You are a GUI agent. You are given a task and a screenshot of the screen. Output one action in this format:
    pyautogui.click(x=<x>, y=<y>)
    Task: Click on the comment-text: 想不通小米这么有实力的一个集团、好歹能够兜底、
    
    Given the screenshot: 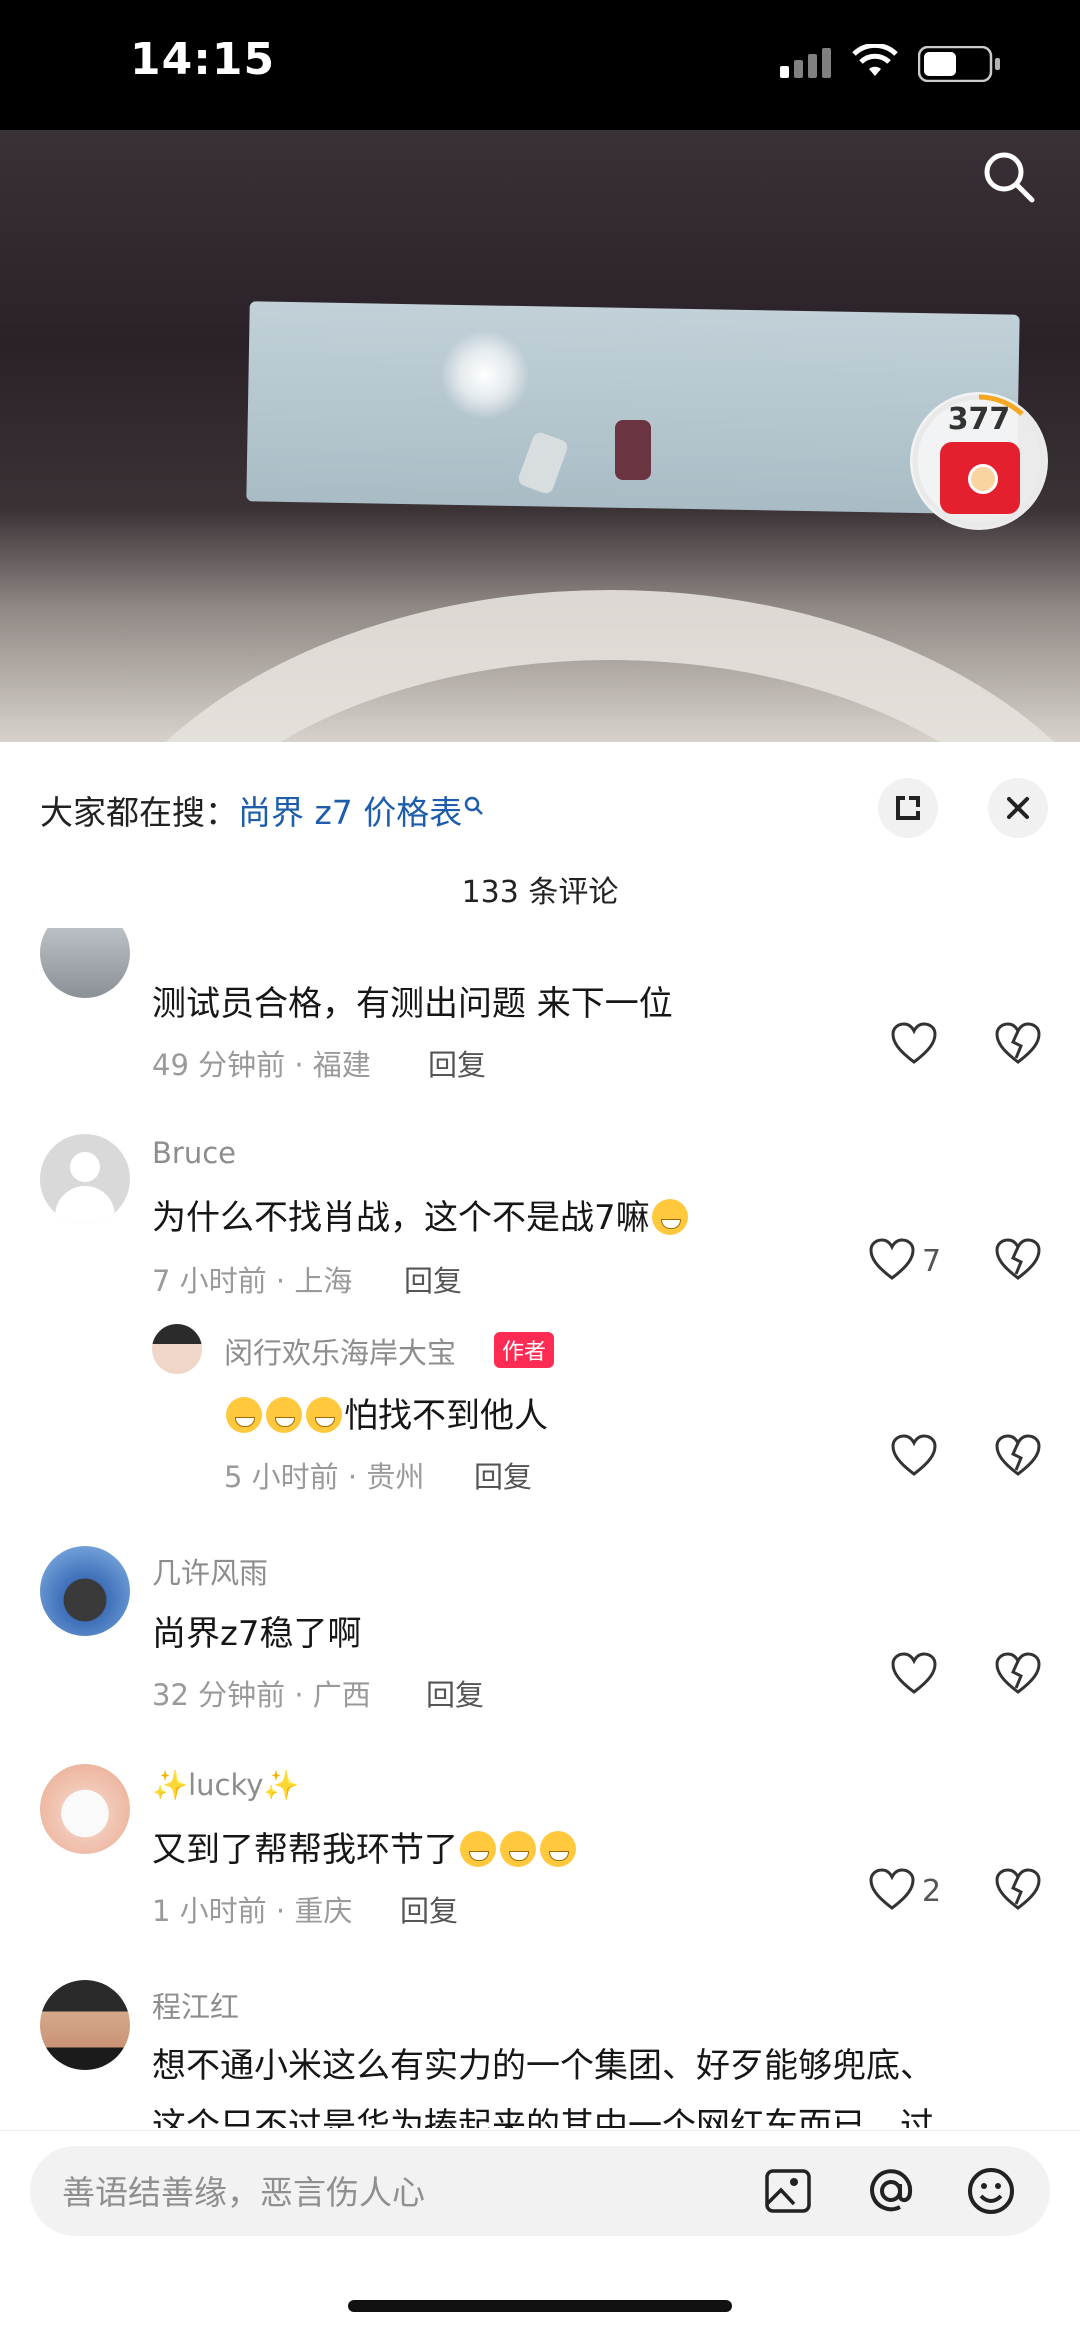 What is the action you would take?
    pyautogui.click(x=543, y=2066)
    